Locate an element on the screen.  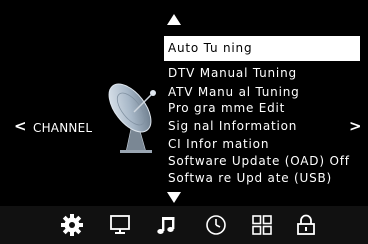
tab-lock is located at coordinates (306, 225).